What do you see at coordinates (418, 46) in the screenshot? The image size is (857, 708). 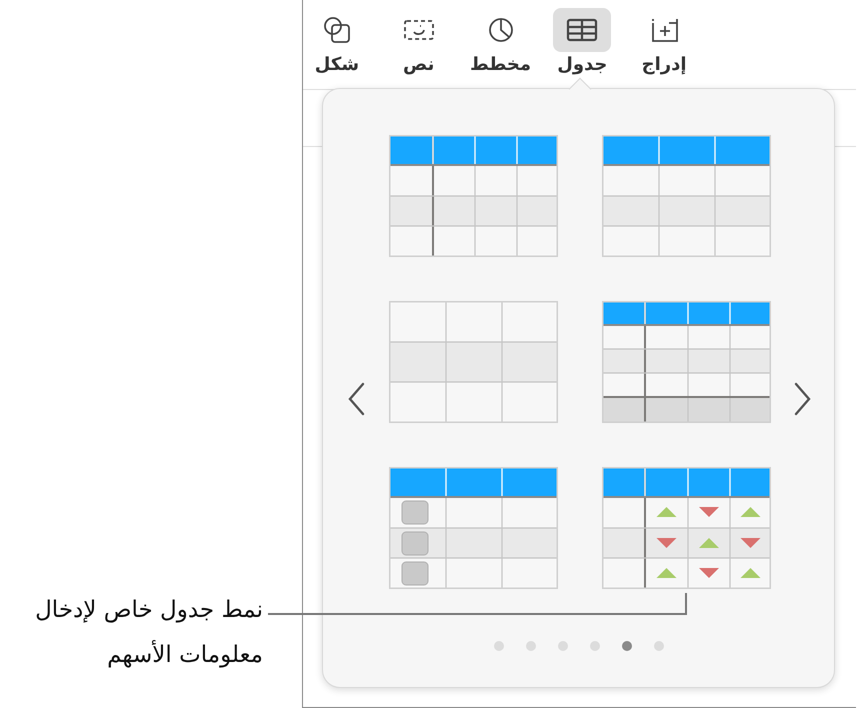 I see `toolbar-button: نص` at bounding box center [418, 46].